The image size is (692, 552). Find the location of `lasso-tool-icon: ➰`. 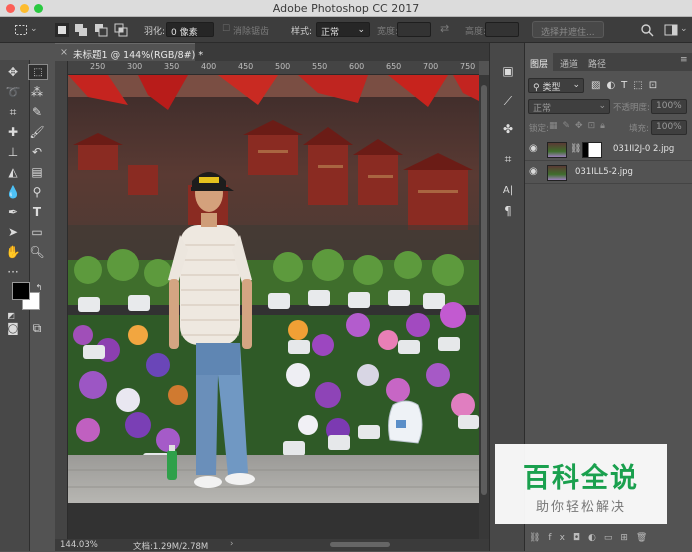

lasso-tool-icon: ➰ is located at coordinates (13, 92).